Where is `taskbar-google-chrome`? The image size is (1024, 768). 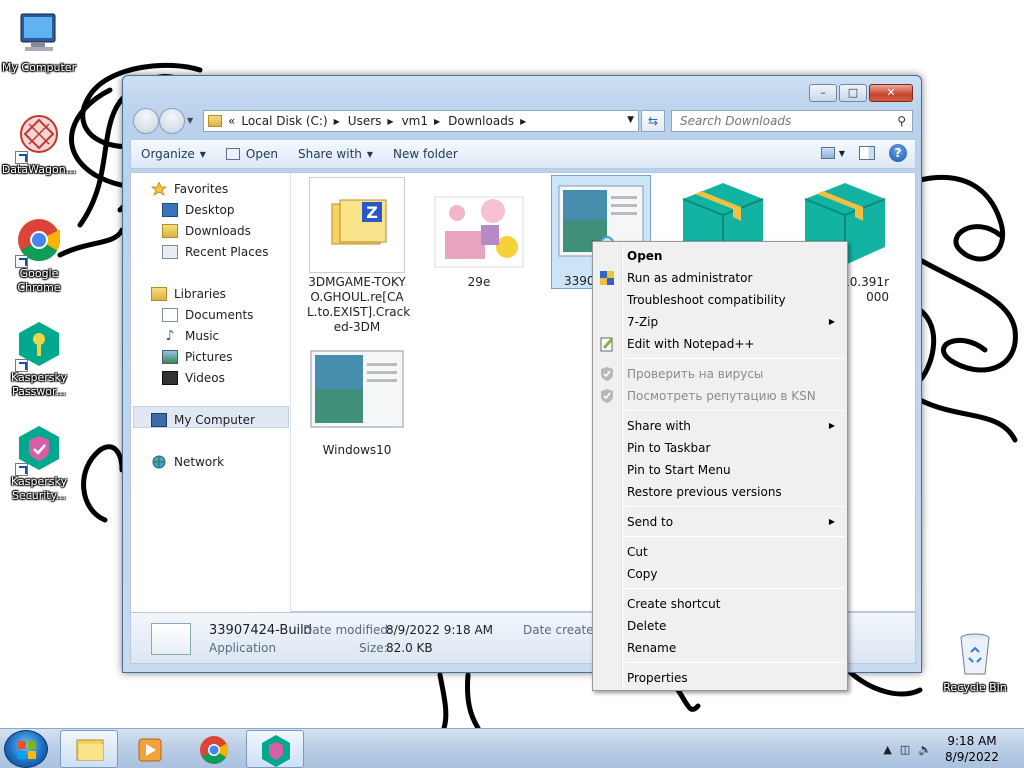 taskbar-google-chrome is located at coordinates (213, 749).